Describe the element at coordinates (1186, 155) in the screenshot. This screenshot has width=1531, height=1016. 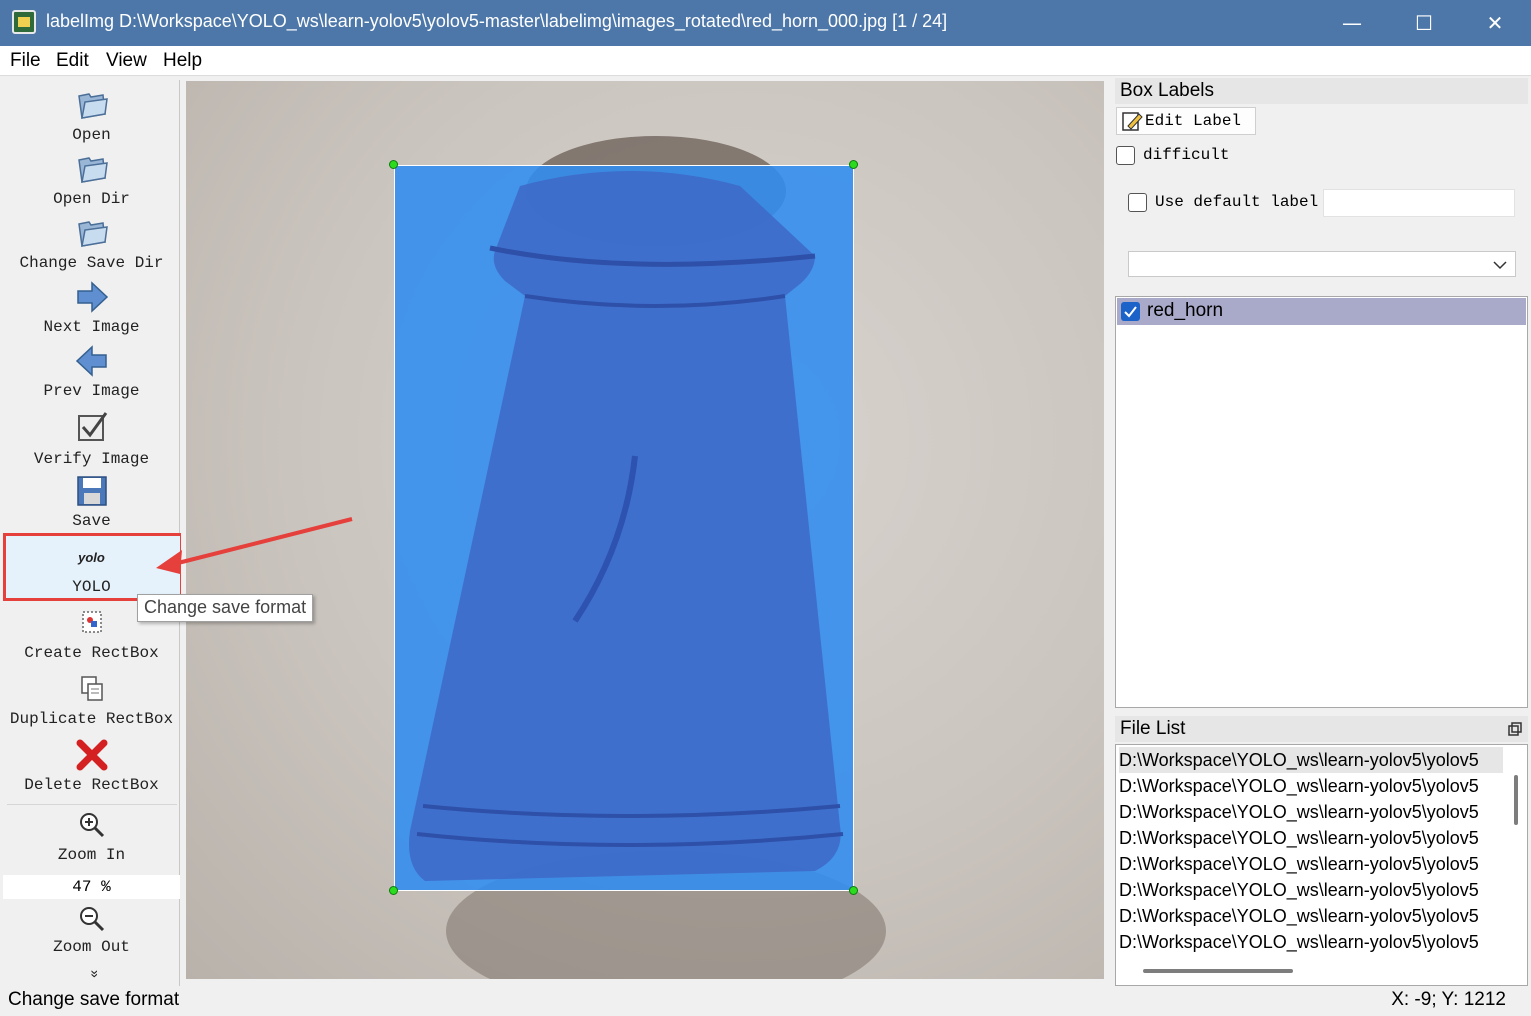
I see `difficult-label: difficult` at that location.